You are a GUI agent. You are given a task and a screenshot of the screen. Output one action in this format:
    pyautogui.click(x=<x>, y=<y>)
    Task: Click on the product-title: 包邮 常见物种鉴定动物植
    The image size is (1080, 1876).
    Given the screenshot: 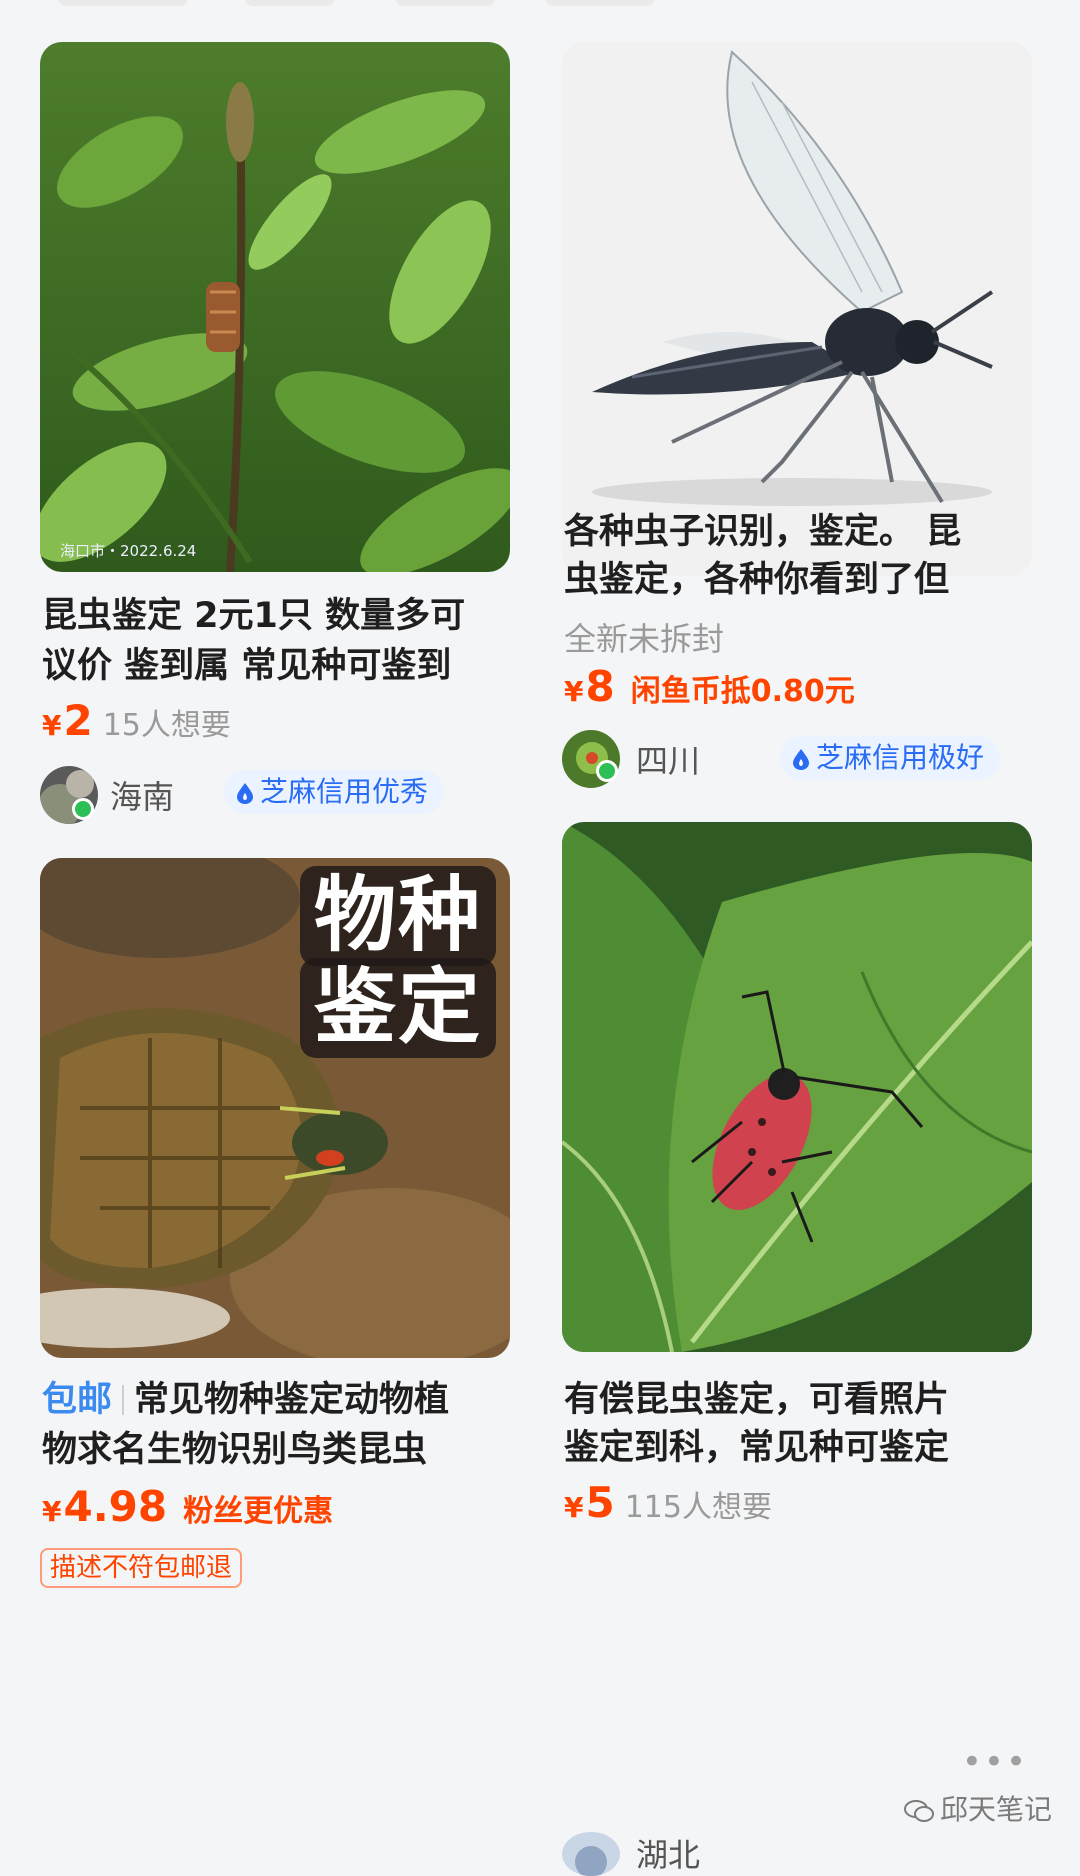 What is the action you would take?
    pyautogui.click(x=277, y=1400)
    